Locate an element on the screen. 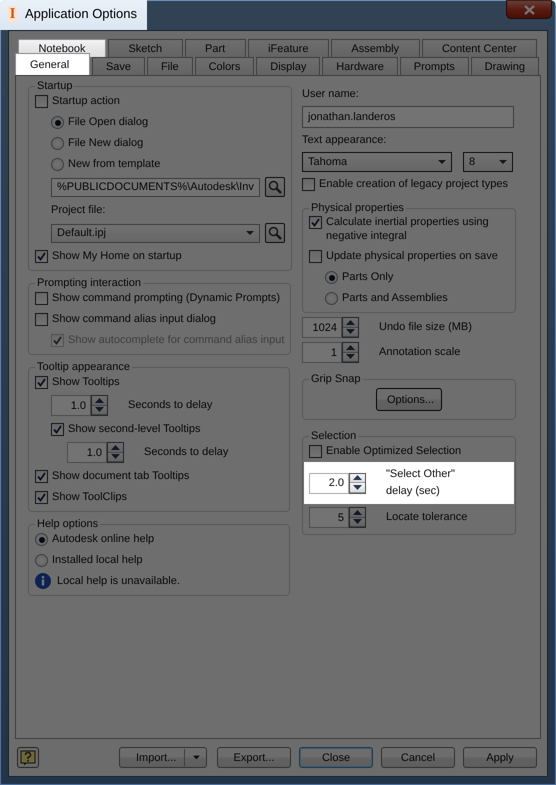  close-button is located at coordinates (529, 9).